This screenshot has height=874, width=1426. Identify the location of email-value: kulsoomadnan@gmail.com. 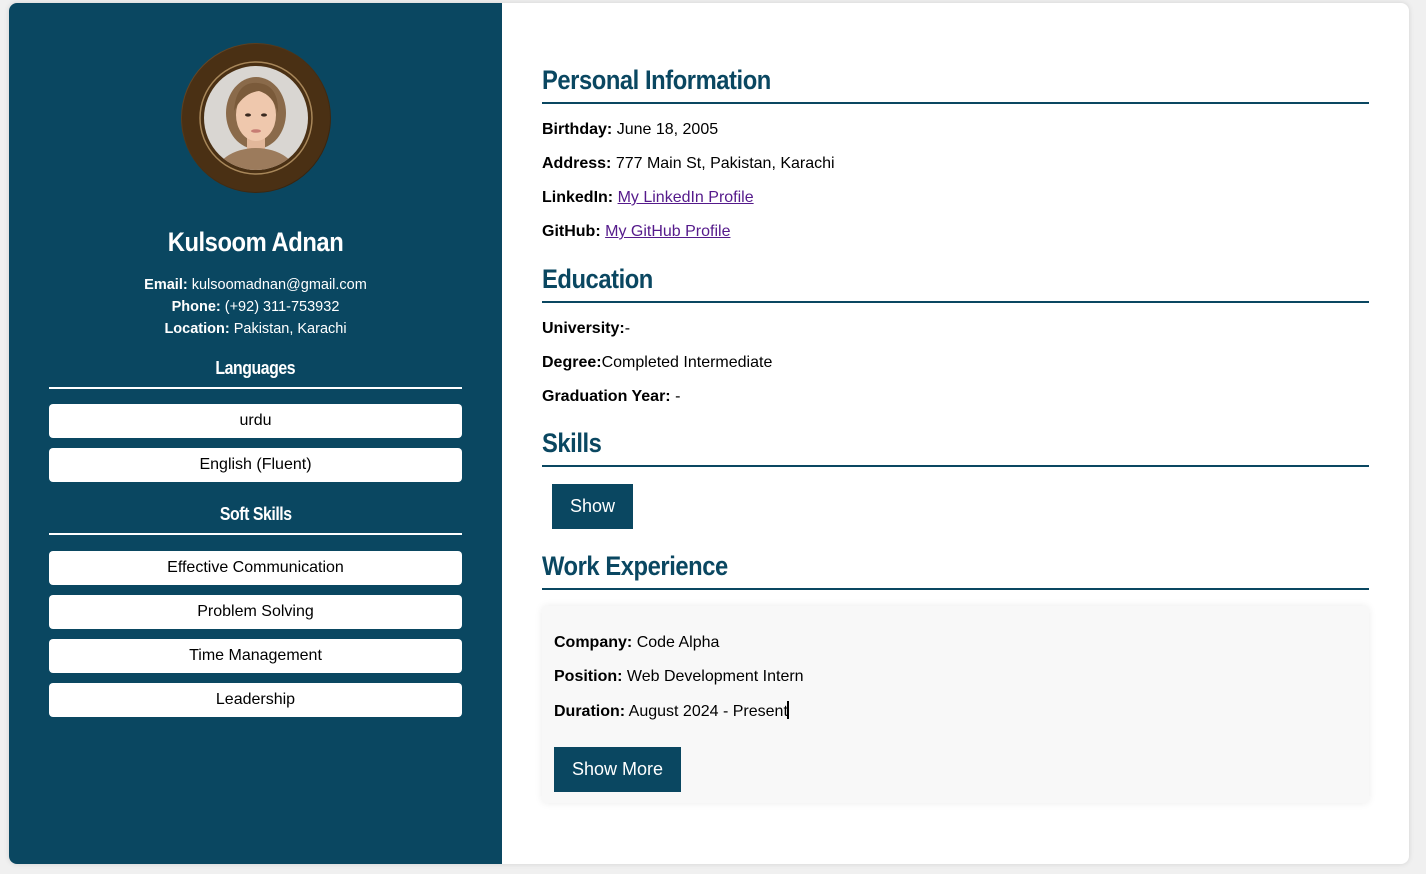
(279, 285).